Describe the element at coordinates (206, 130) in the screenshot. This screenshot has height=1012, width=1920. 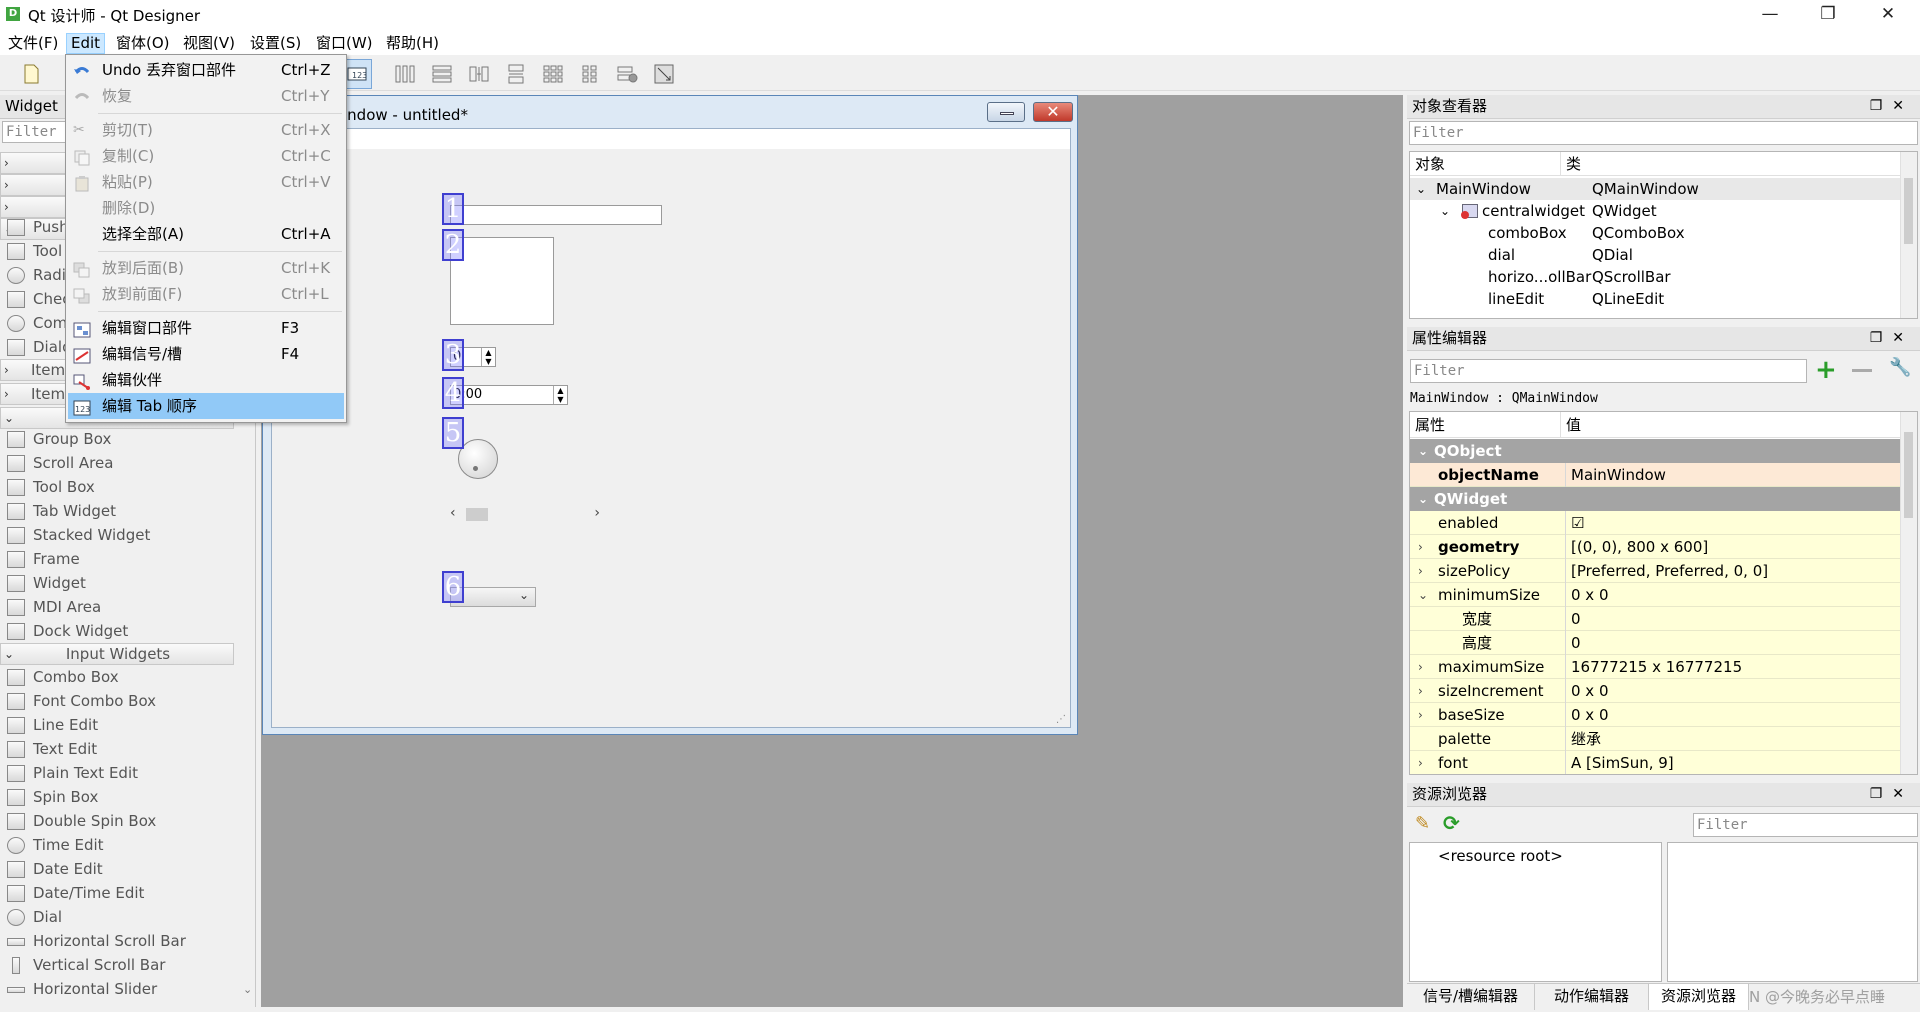
I see `menu-item-cut: ✂ 剪切(T) Ctrl+X` at that location.